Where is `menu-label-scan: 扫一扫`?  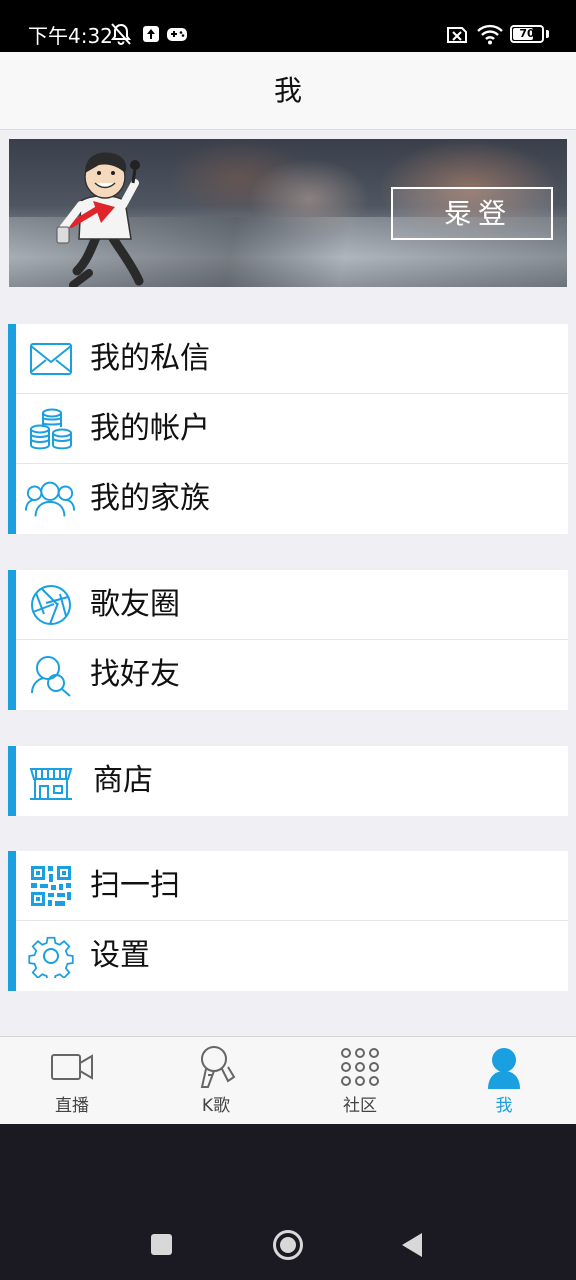 menu-label-scan: 扫一扫 is located at coordinates (135, 885).